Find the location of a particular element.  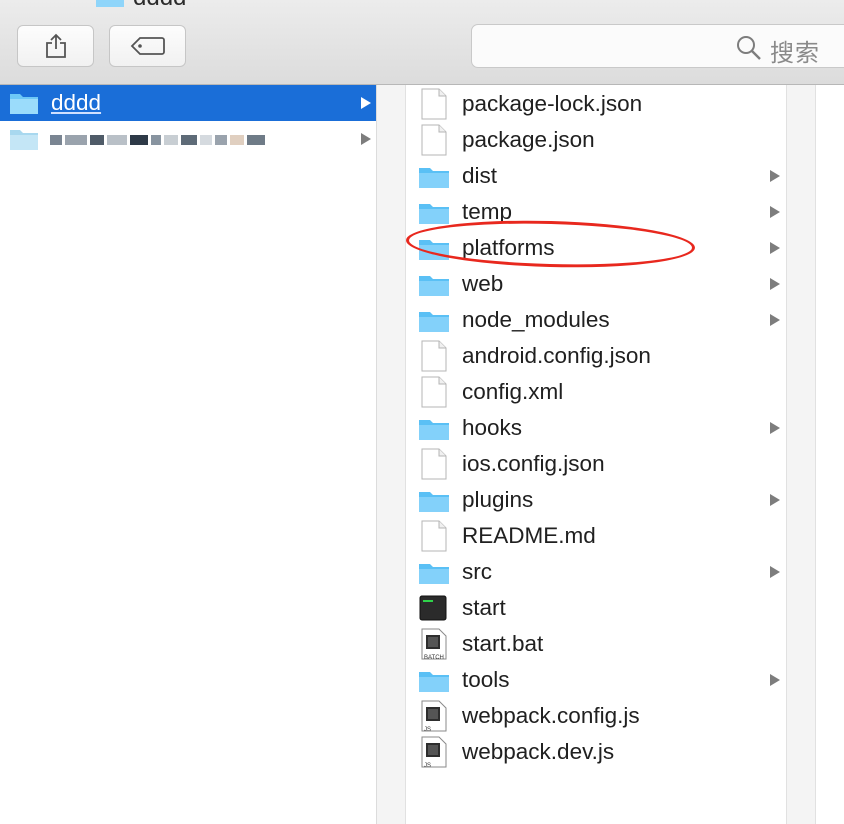

file-item: package.json is located at coordinates (596, 140).